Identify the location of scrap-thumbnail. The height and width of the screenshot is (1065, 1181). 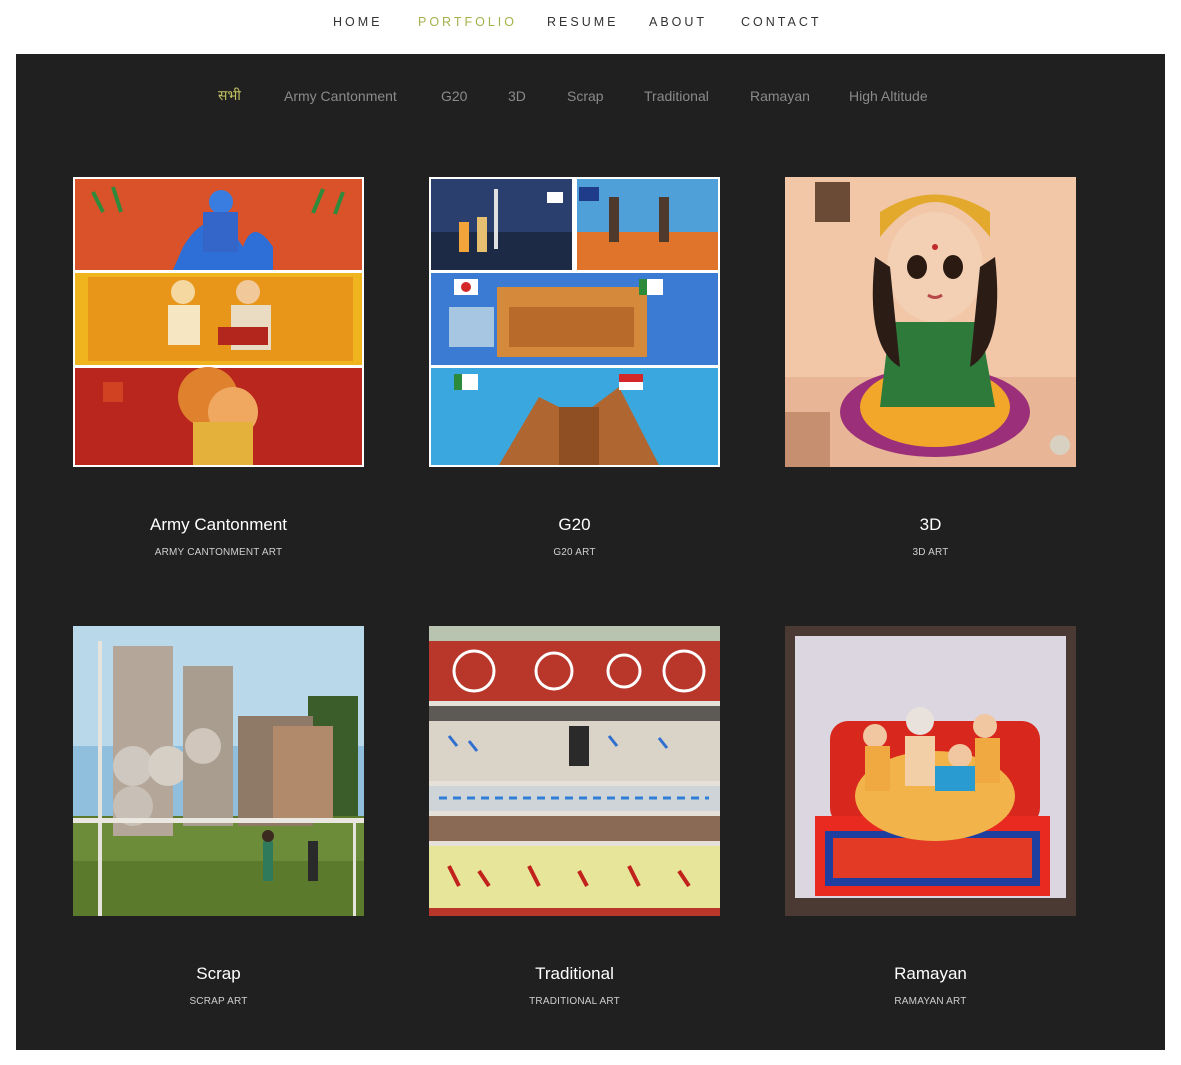
(218, 771).